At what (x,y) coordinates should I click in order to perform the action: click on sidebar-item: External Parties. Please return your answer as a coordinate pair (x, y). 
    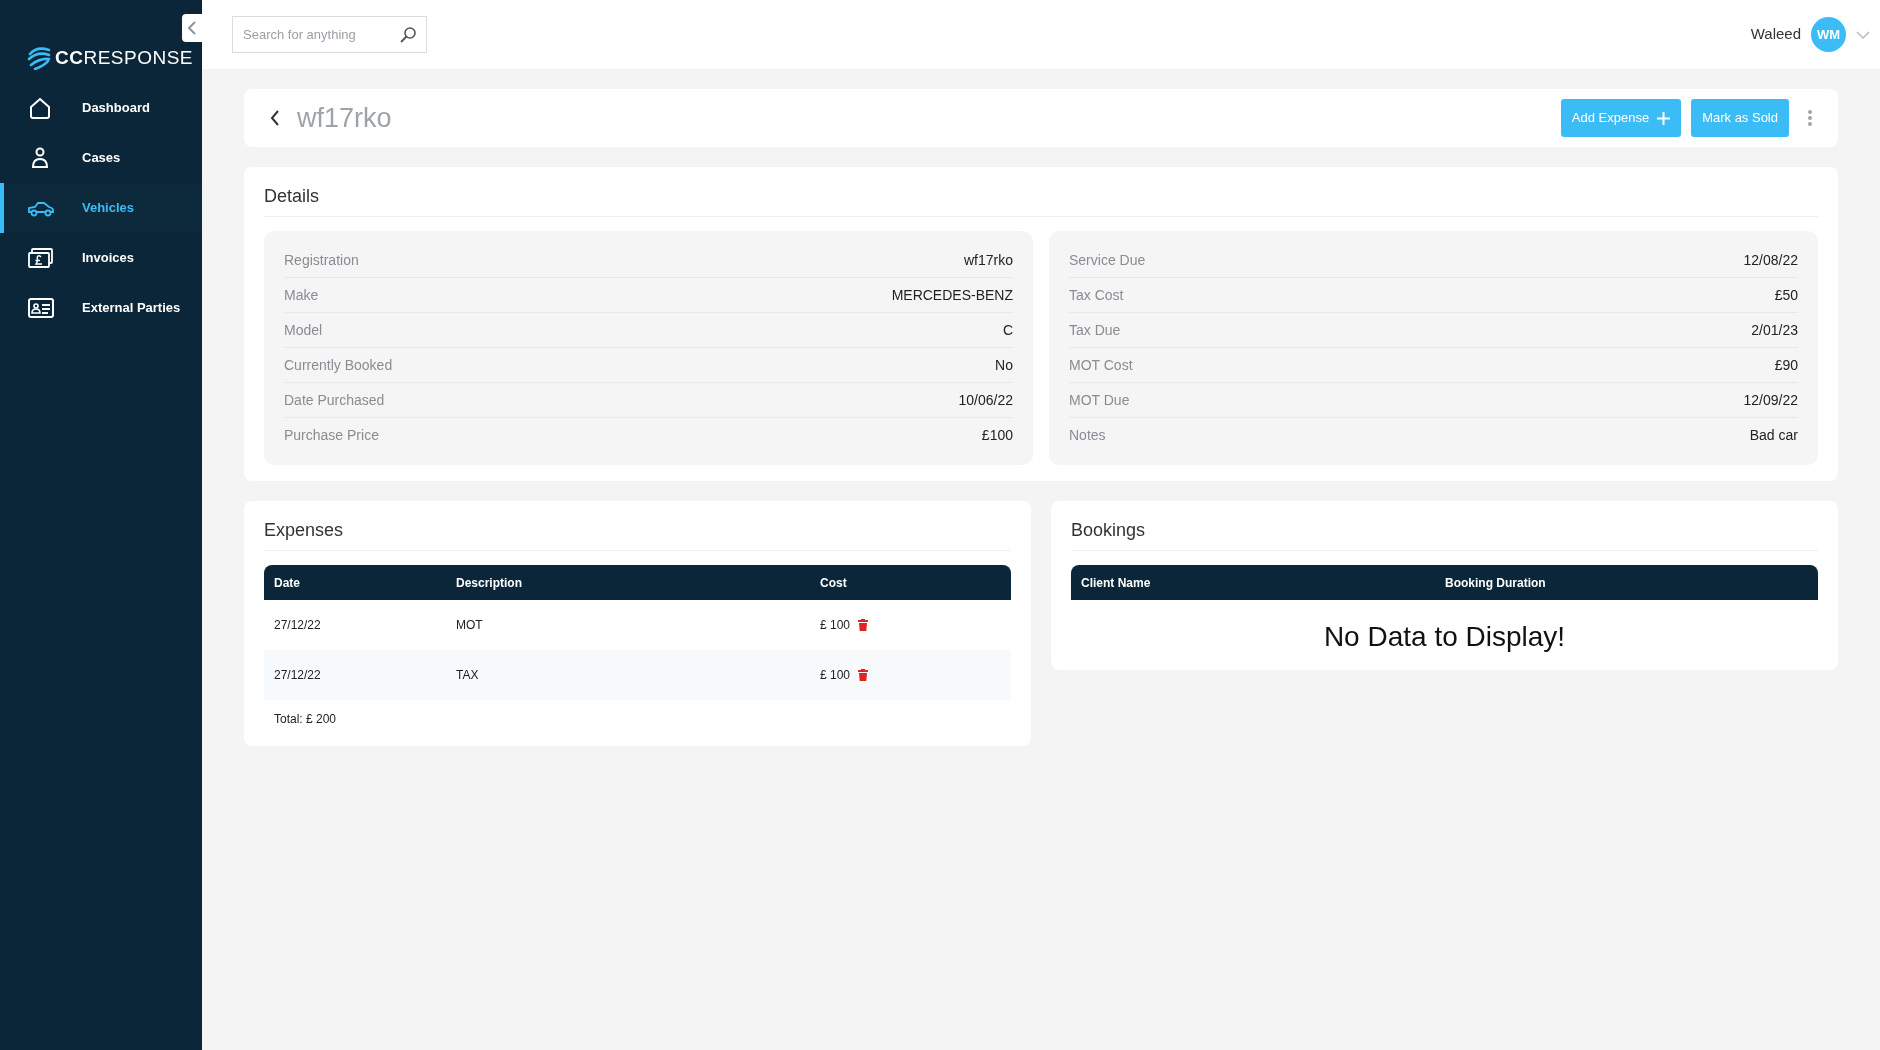
    Looking at the image, I should click on (101, 307).